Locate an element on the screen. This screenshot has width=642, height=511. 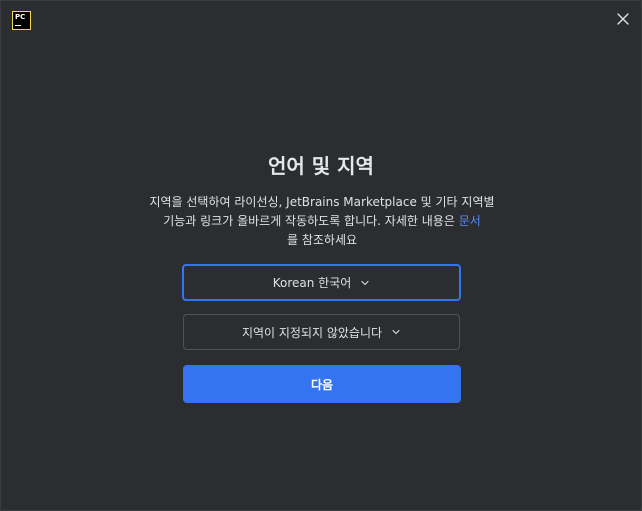
logo-text: PC is located at coordinates (20, 17).